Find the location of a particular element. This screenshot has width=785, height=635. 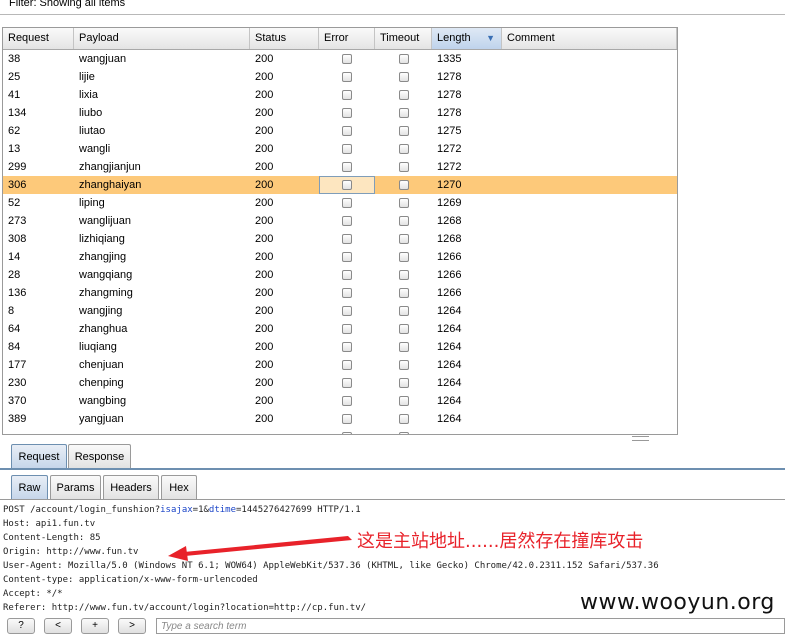

prev-button: < is located at coordinates (58, 626).